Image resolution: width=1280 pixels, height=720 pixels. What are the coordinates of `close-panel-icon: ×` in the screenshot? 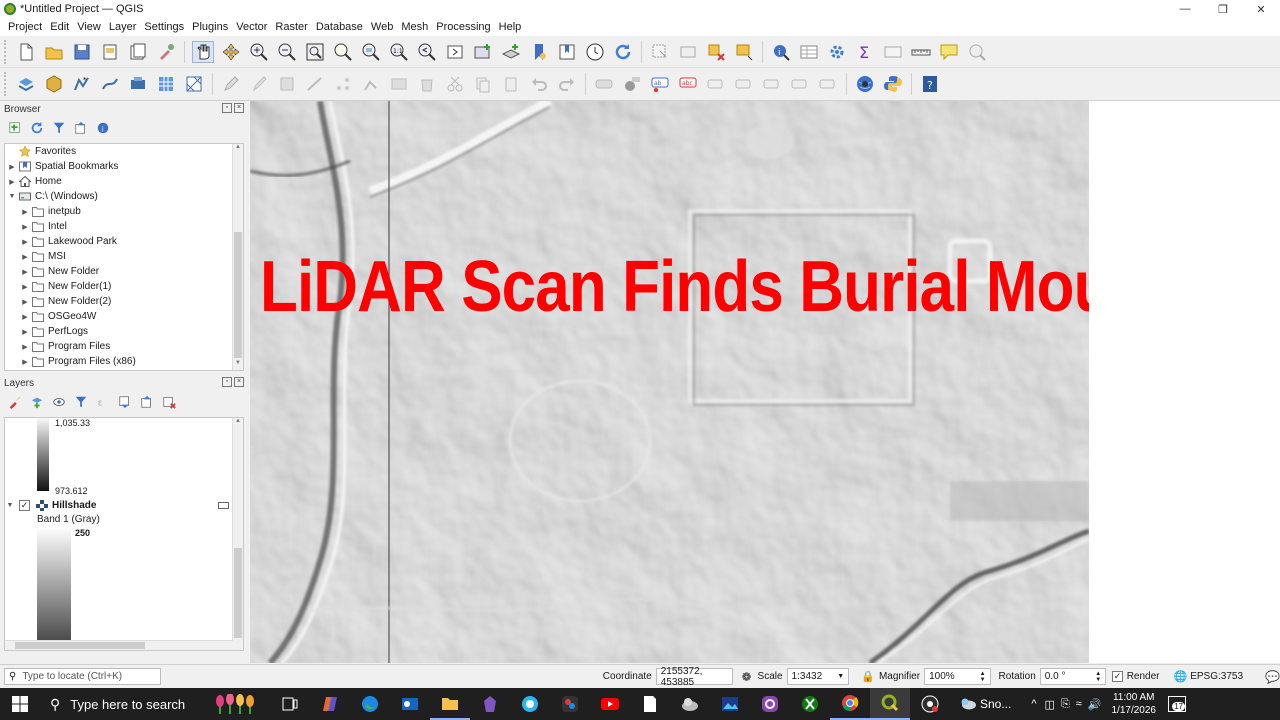 It's located at (239, 382).